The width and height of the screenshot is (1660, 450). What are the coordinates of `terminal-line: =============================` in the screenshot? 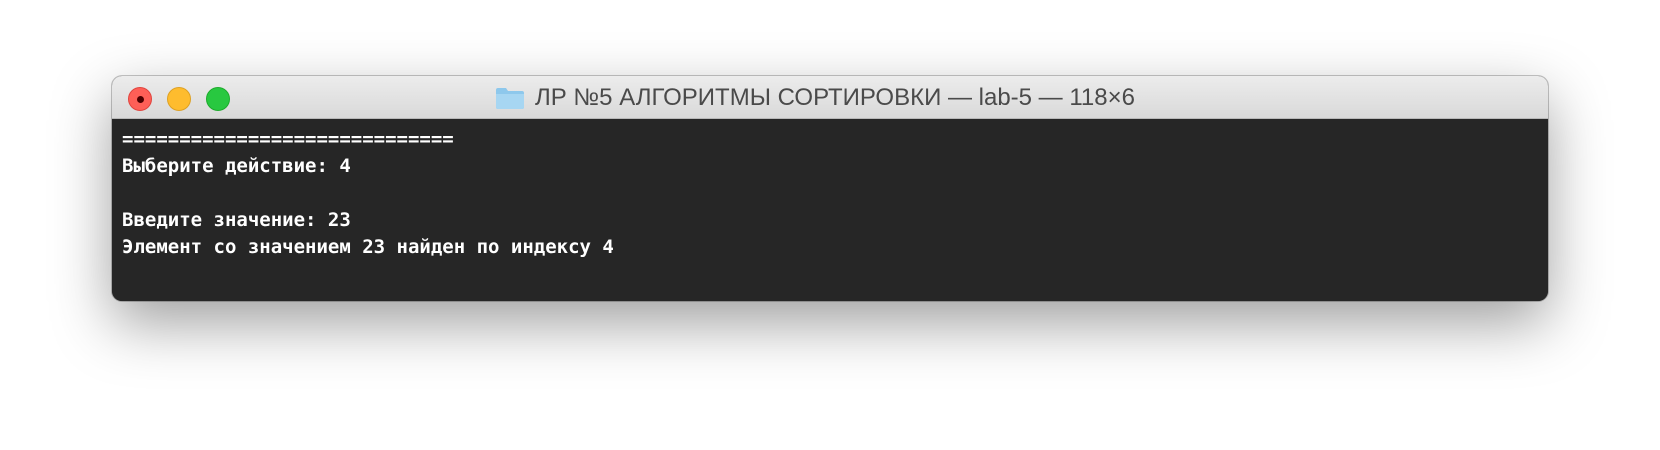 It's located at (288, 139).